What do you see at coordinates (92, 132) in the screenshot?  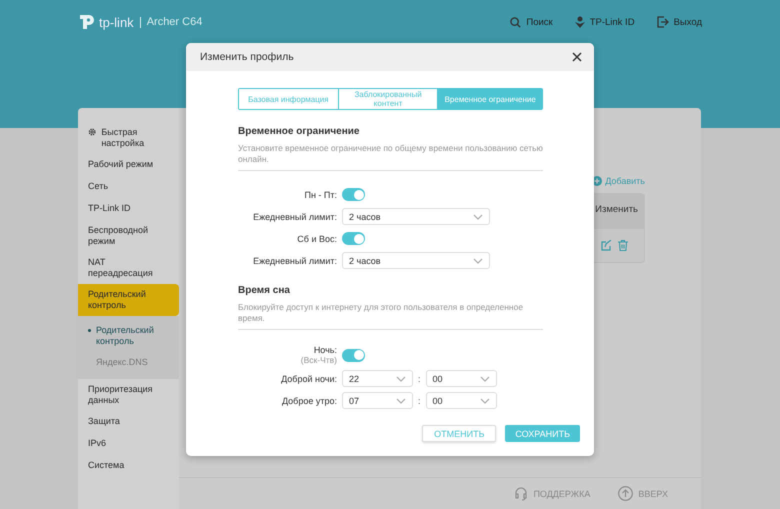 I see `gear-icon` at bounding box center [92, 132].